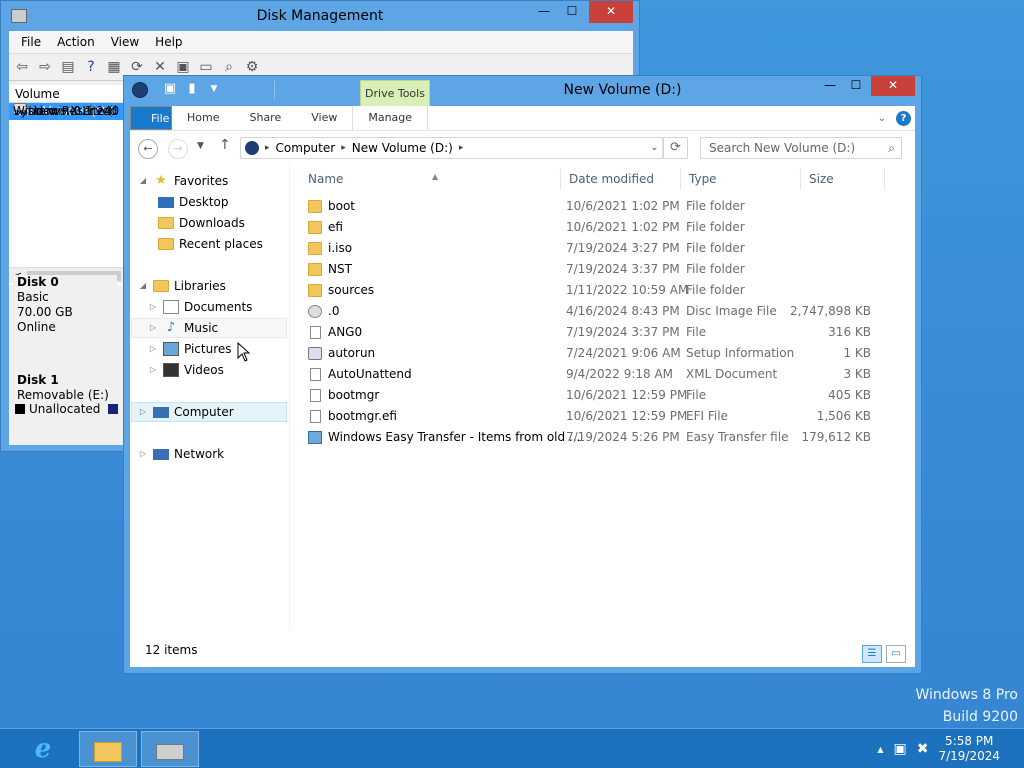 This screenshot has height=768, width=1024. Describe the element at coordinates (611, 179) in the screenshot. I see `column-date: Date modified` at that location.